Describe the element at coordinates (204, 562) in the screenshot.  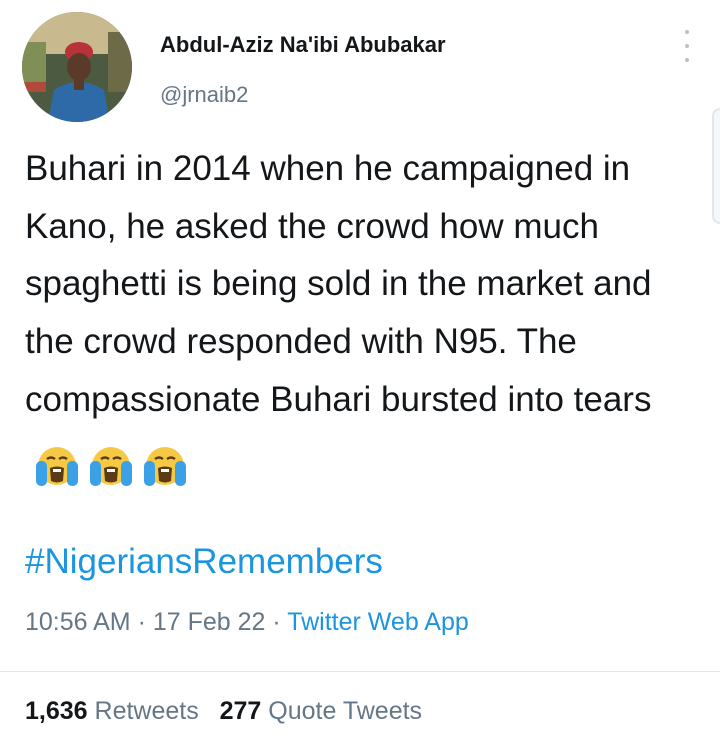
I see `hashtag-link: #NigeriansRemembers` at that location.